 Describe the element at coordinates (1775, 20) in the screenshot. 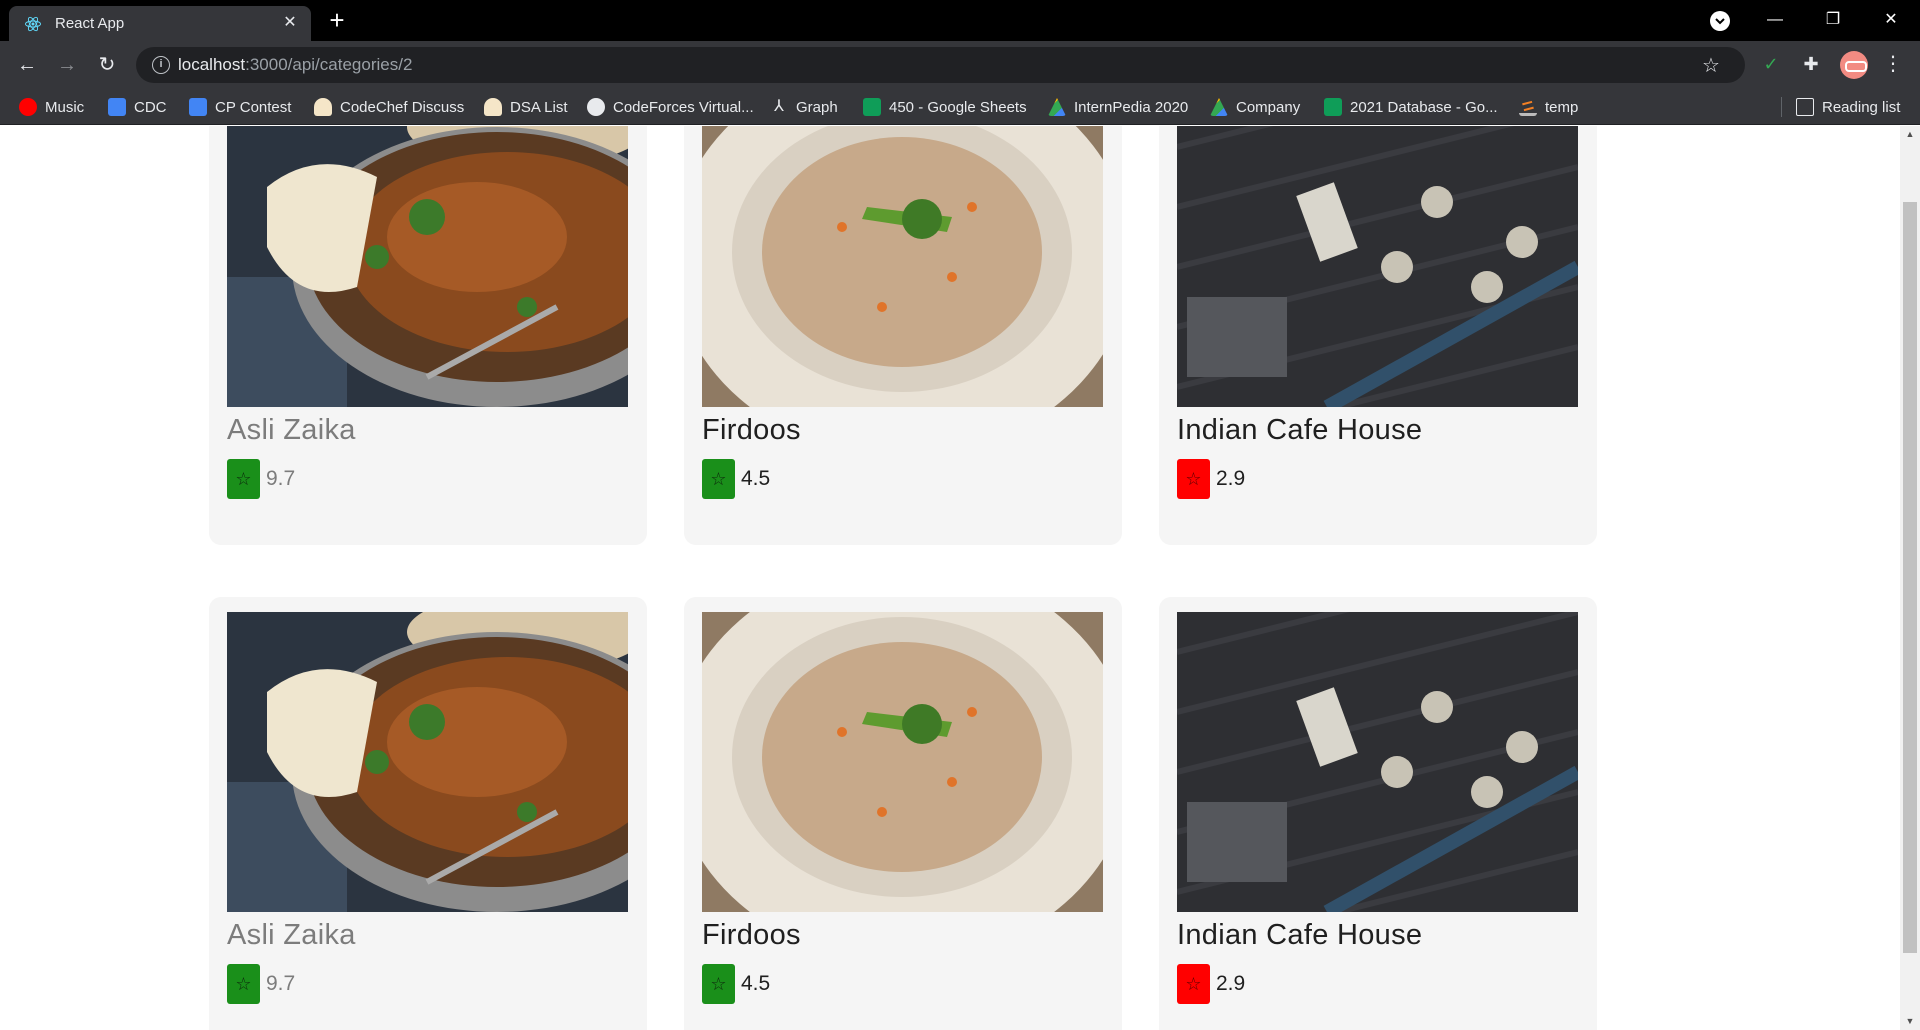

I see `minimize-icon: —` at that location.